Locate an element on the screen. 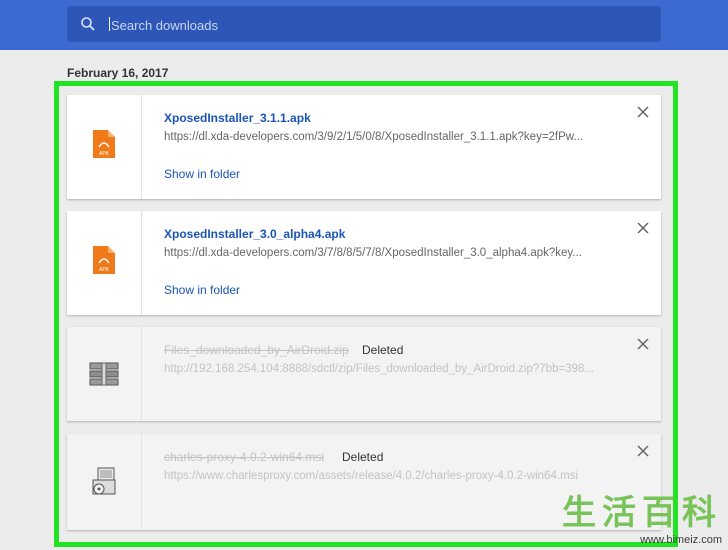 The image size is (728, 550). search-icon is located at coordinates (88, 24).